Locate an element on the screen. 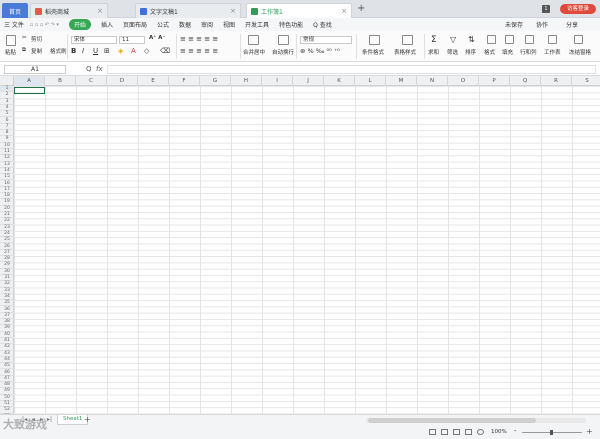  paste-icon is located at coordinates (11, 40).